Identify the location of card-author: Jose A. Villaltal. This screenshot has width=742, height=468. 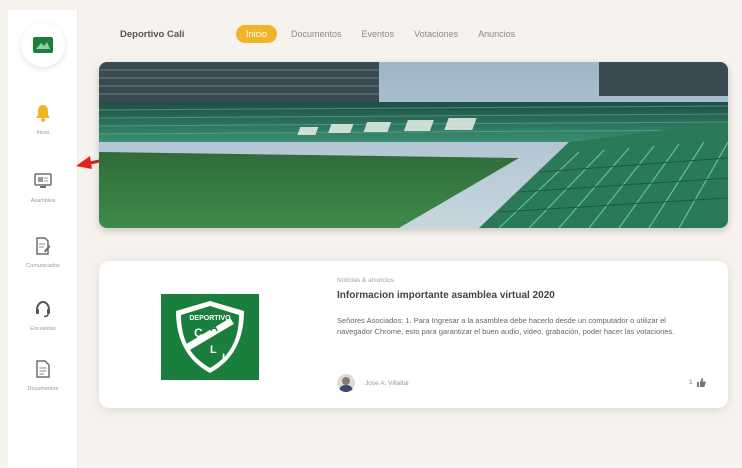
(373, 383).